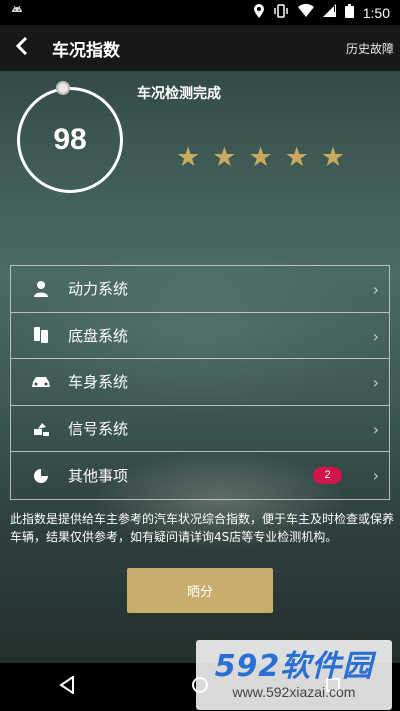 Image resolution: width=400 pixels, height=711 pixels. Describe the element at coordinates (179, 94) in the screenshot. I see `check-status: 车况检测完成` at that location.